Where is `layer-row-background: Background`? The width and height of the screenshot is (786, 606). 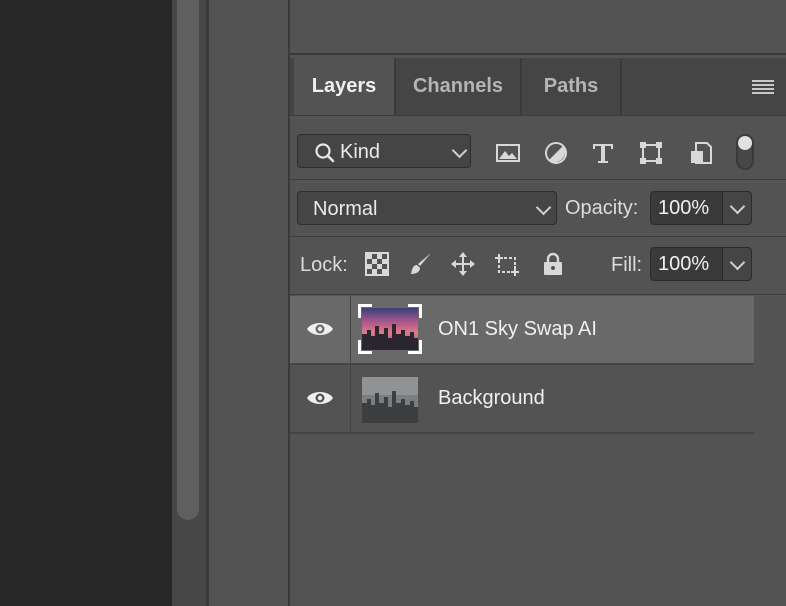
layer-row-background: Background is located at coordinates (522, 398).